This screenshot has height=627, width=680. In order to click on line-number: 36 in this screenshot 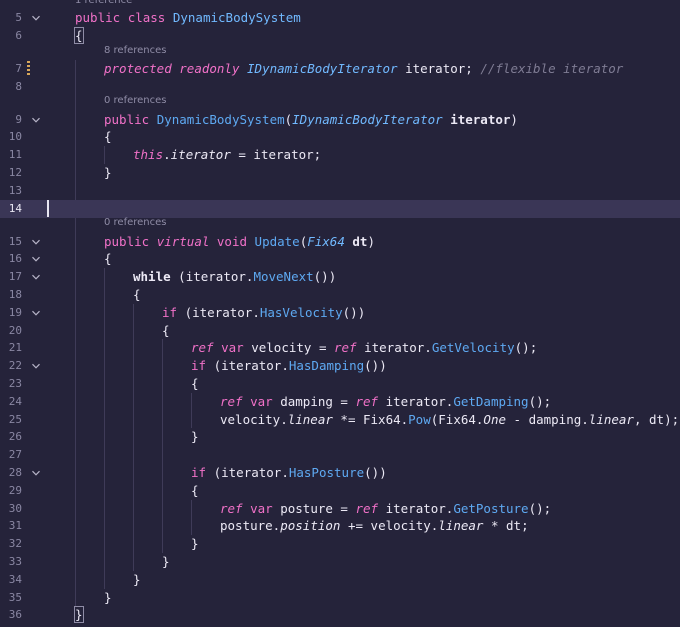, I will do `click(15, 615)`.